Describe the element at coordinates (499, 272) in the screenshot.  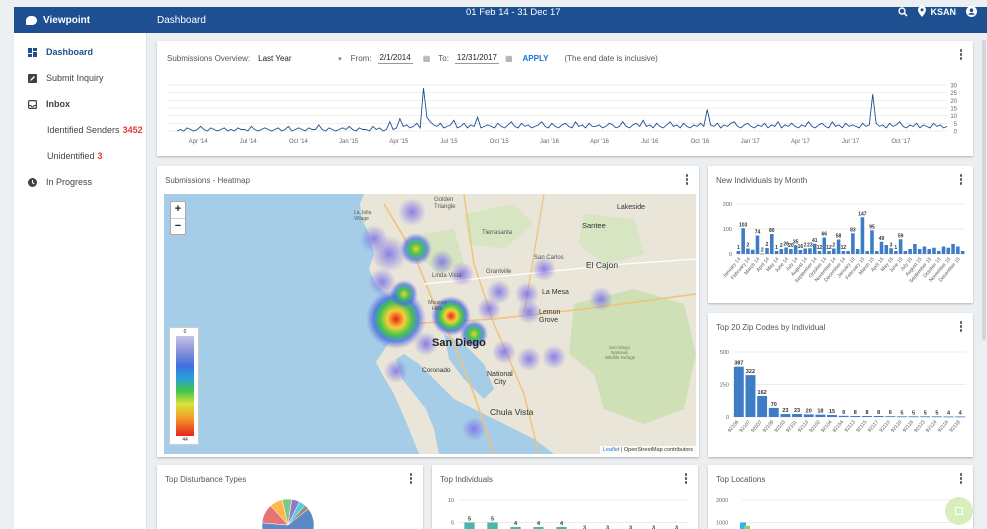
I see `place-label: Grantville` at that location.